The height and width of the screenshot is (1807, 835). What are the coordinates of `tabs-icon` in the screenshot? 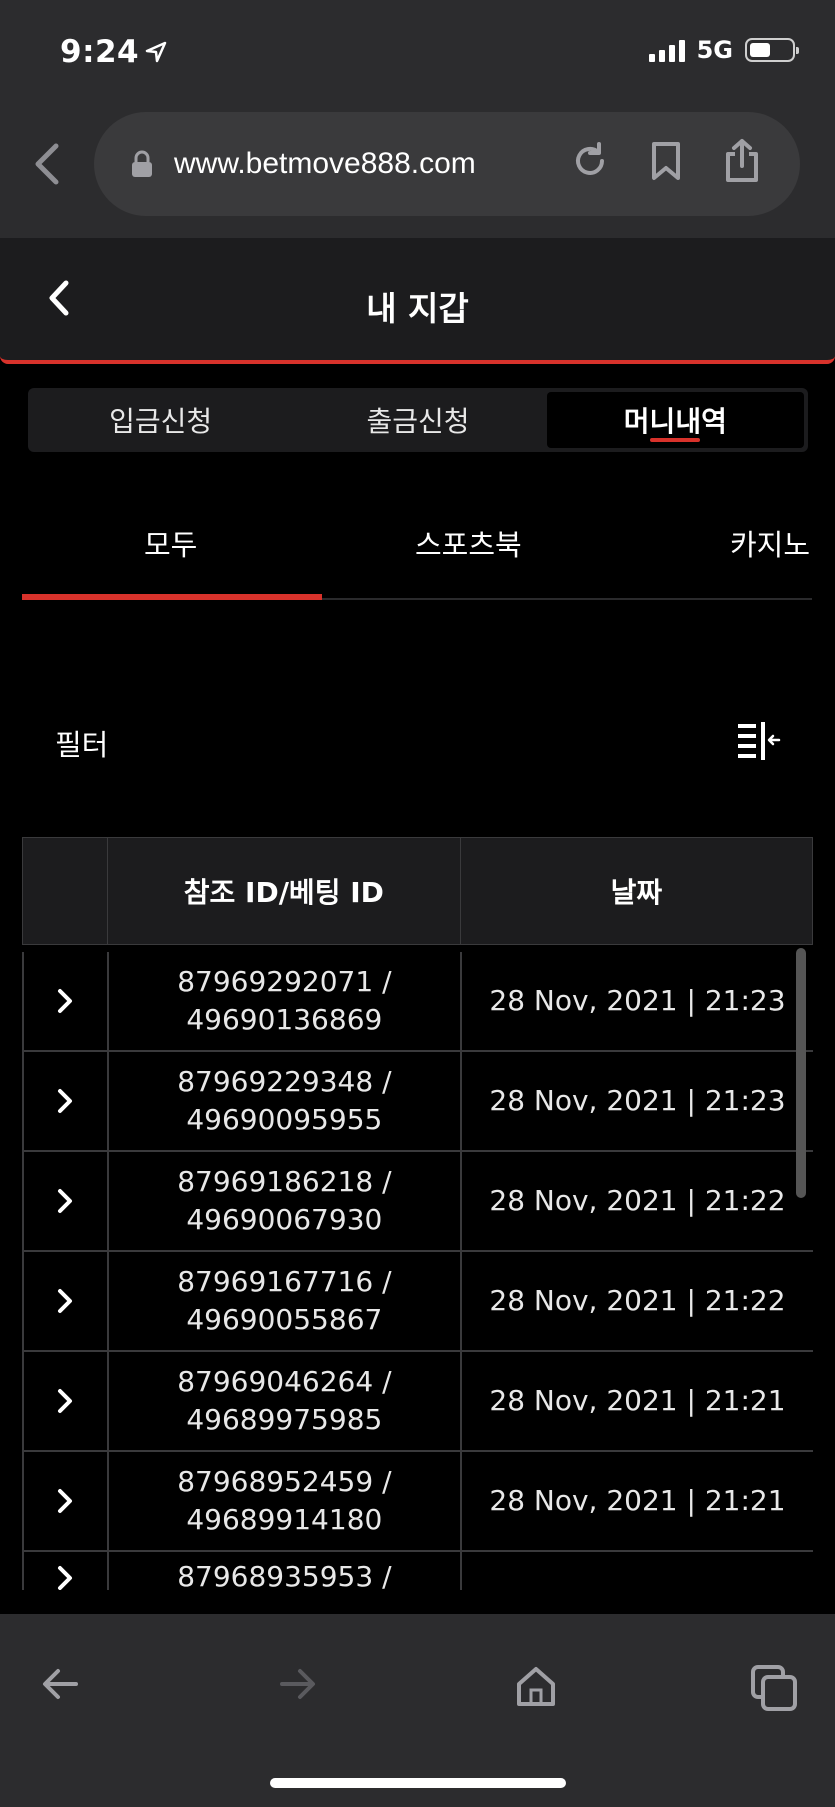 It's located at (774, 1688).